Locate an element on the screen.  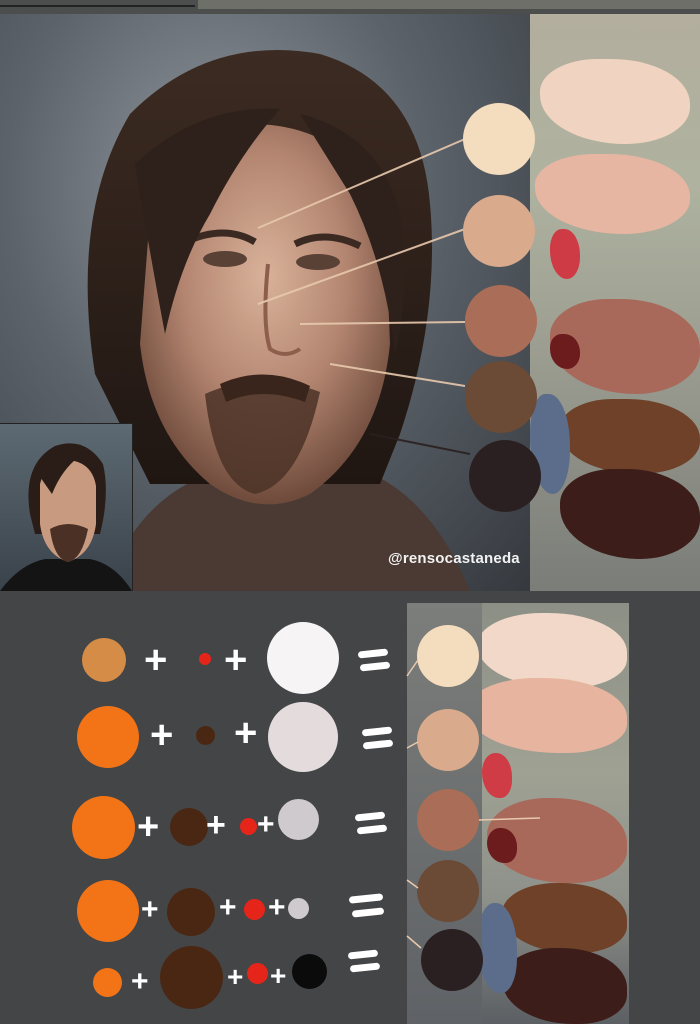
mix-dot-light-gray is located at coordinates (303, 737).